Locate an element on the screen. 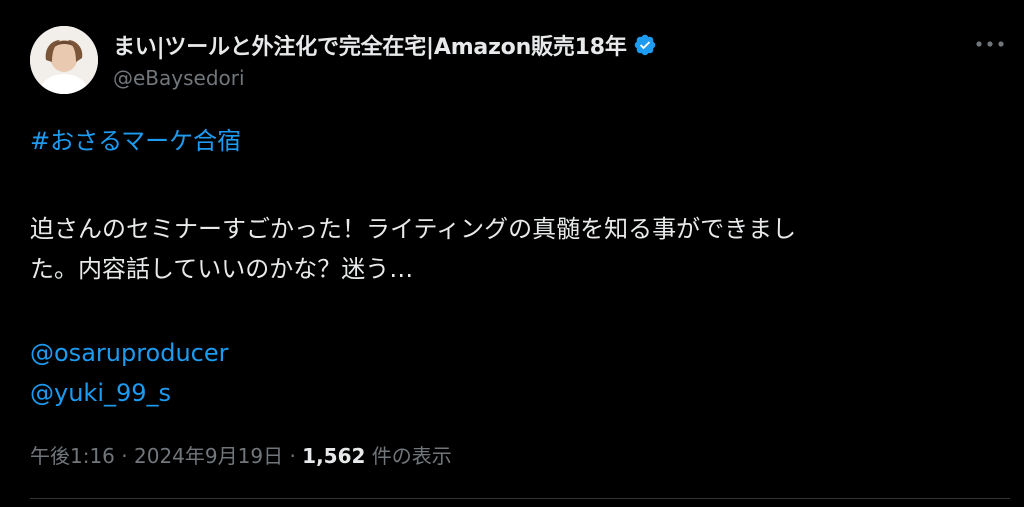  handle: @eBaysedori is located at coordinates (385, 78).